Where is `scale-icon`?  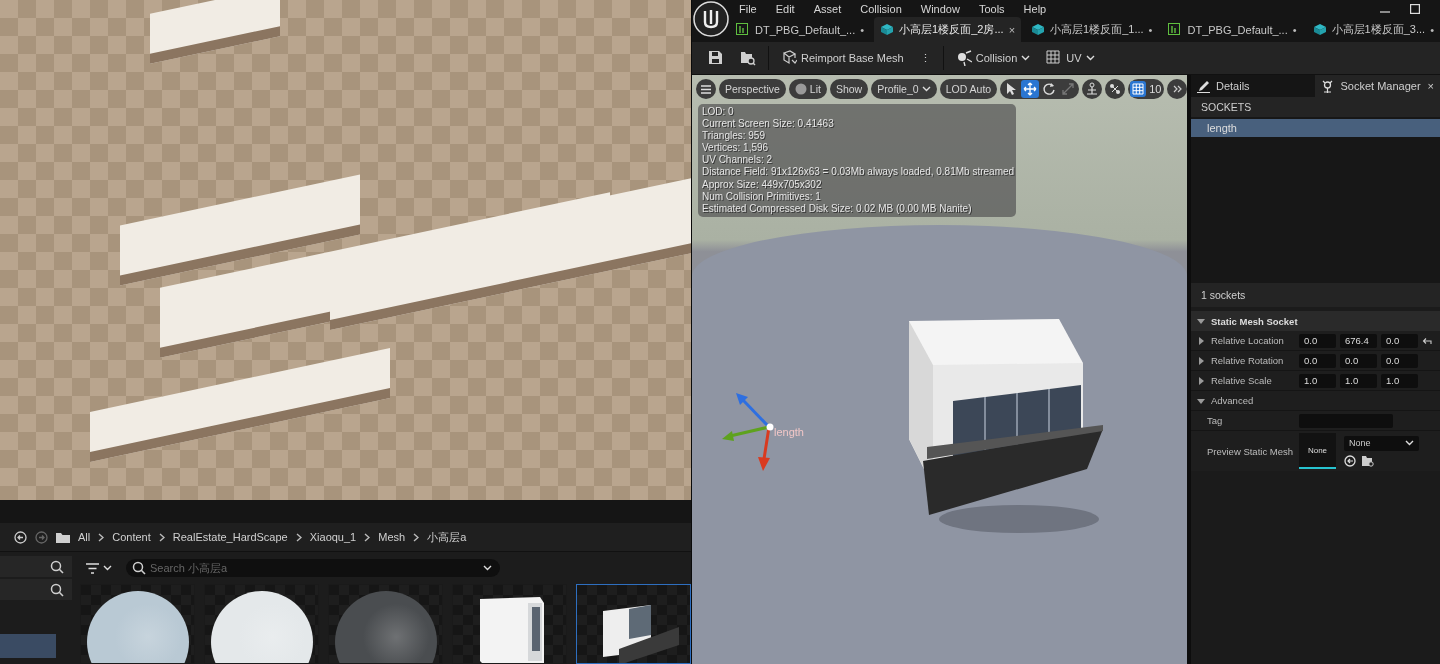 scale-icon is located at coordinates (1068, 89).